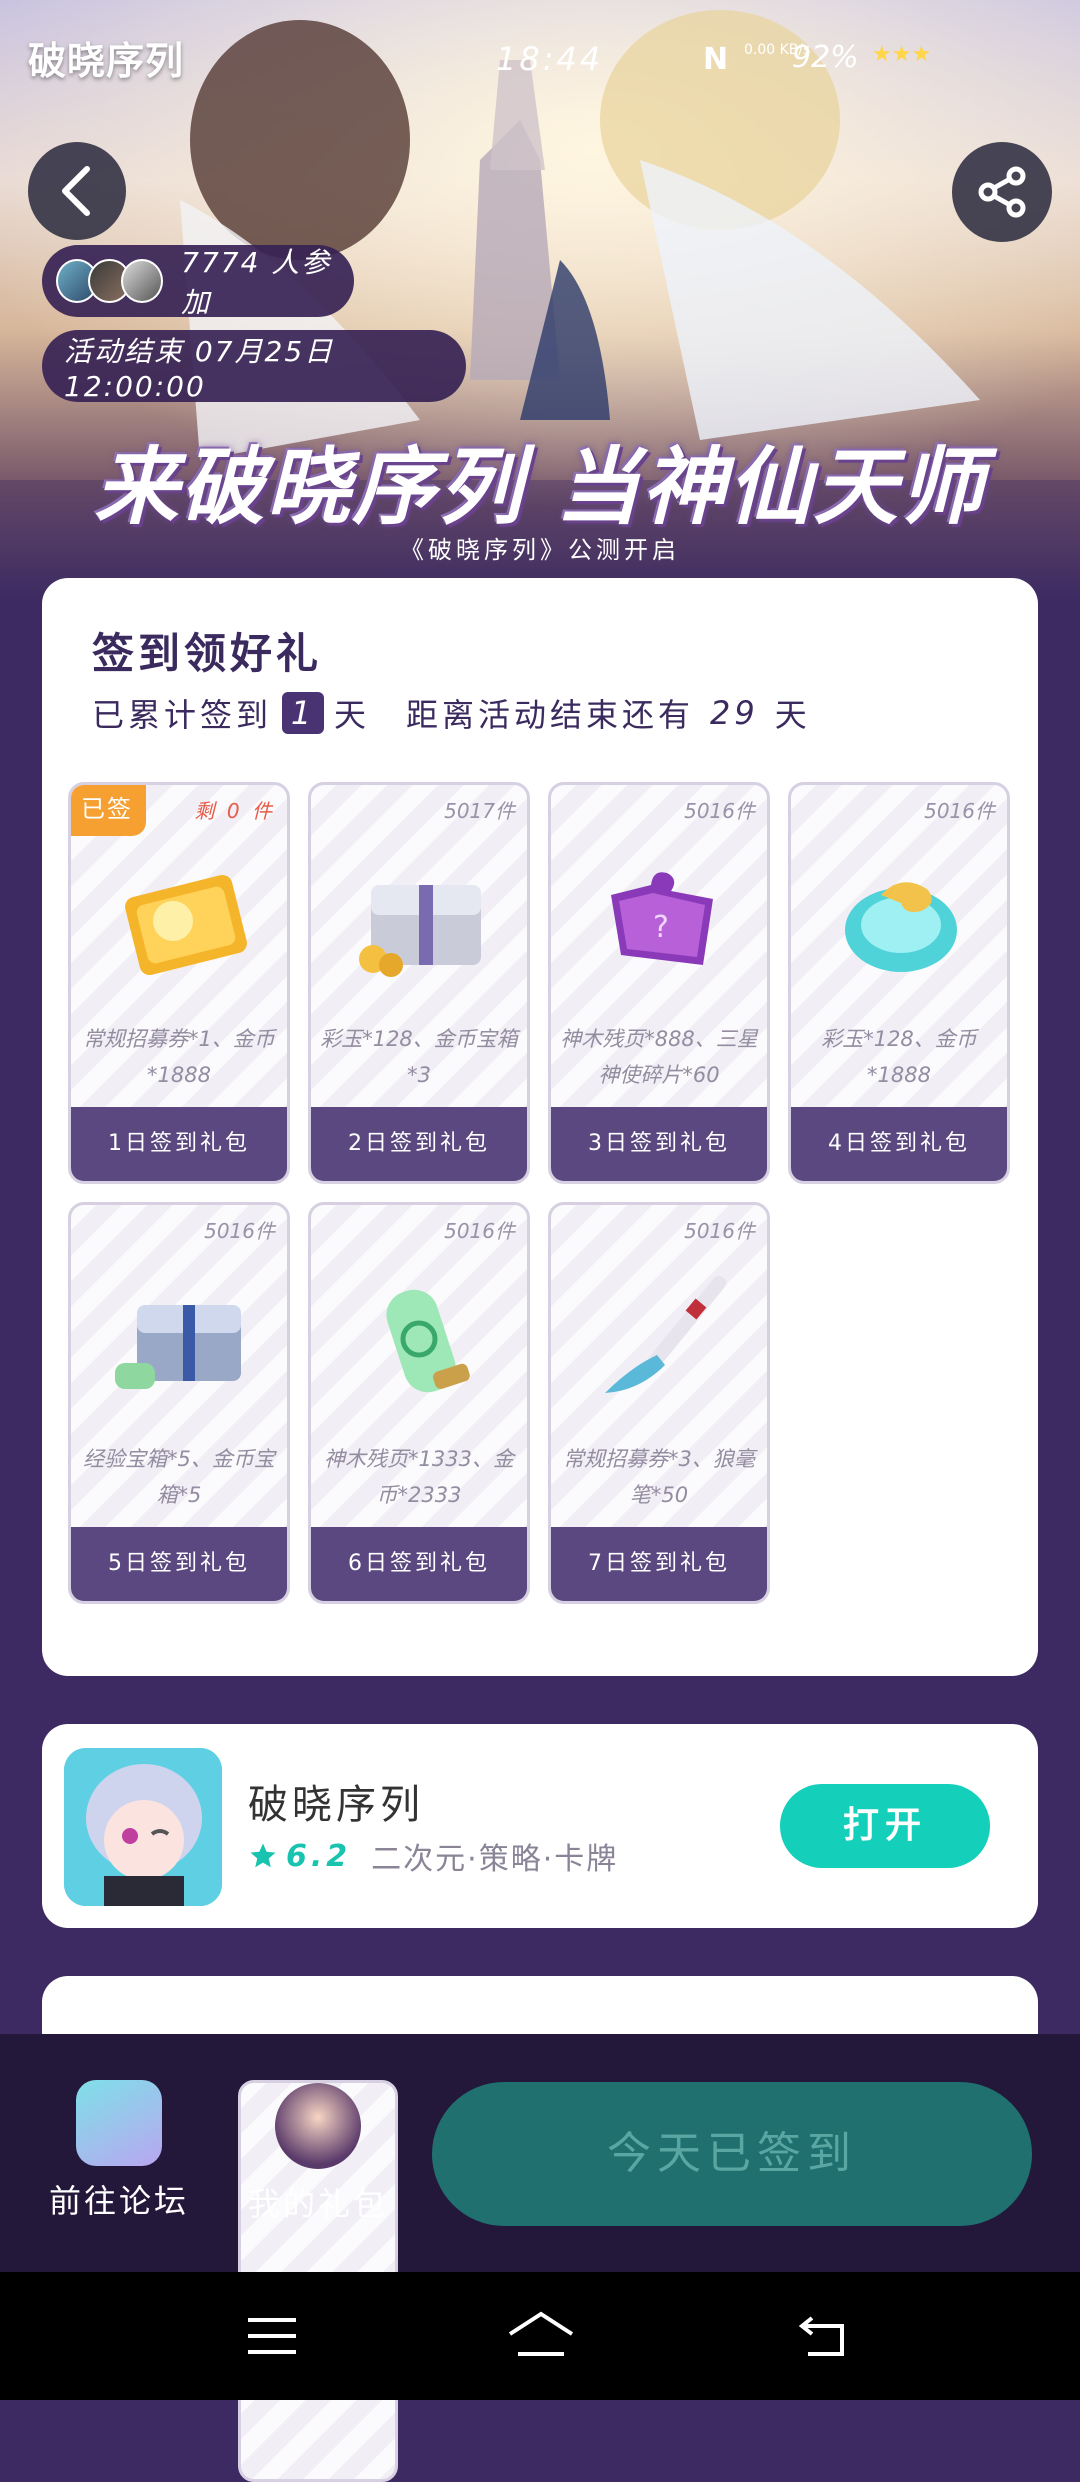 This screenshot has height=2482, width=1080. I want to click on gift-card-day-2: 5017件 彩玉*128、金币宝箱*3 2日签到礼包, so click(419, 983).